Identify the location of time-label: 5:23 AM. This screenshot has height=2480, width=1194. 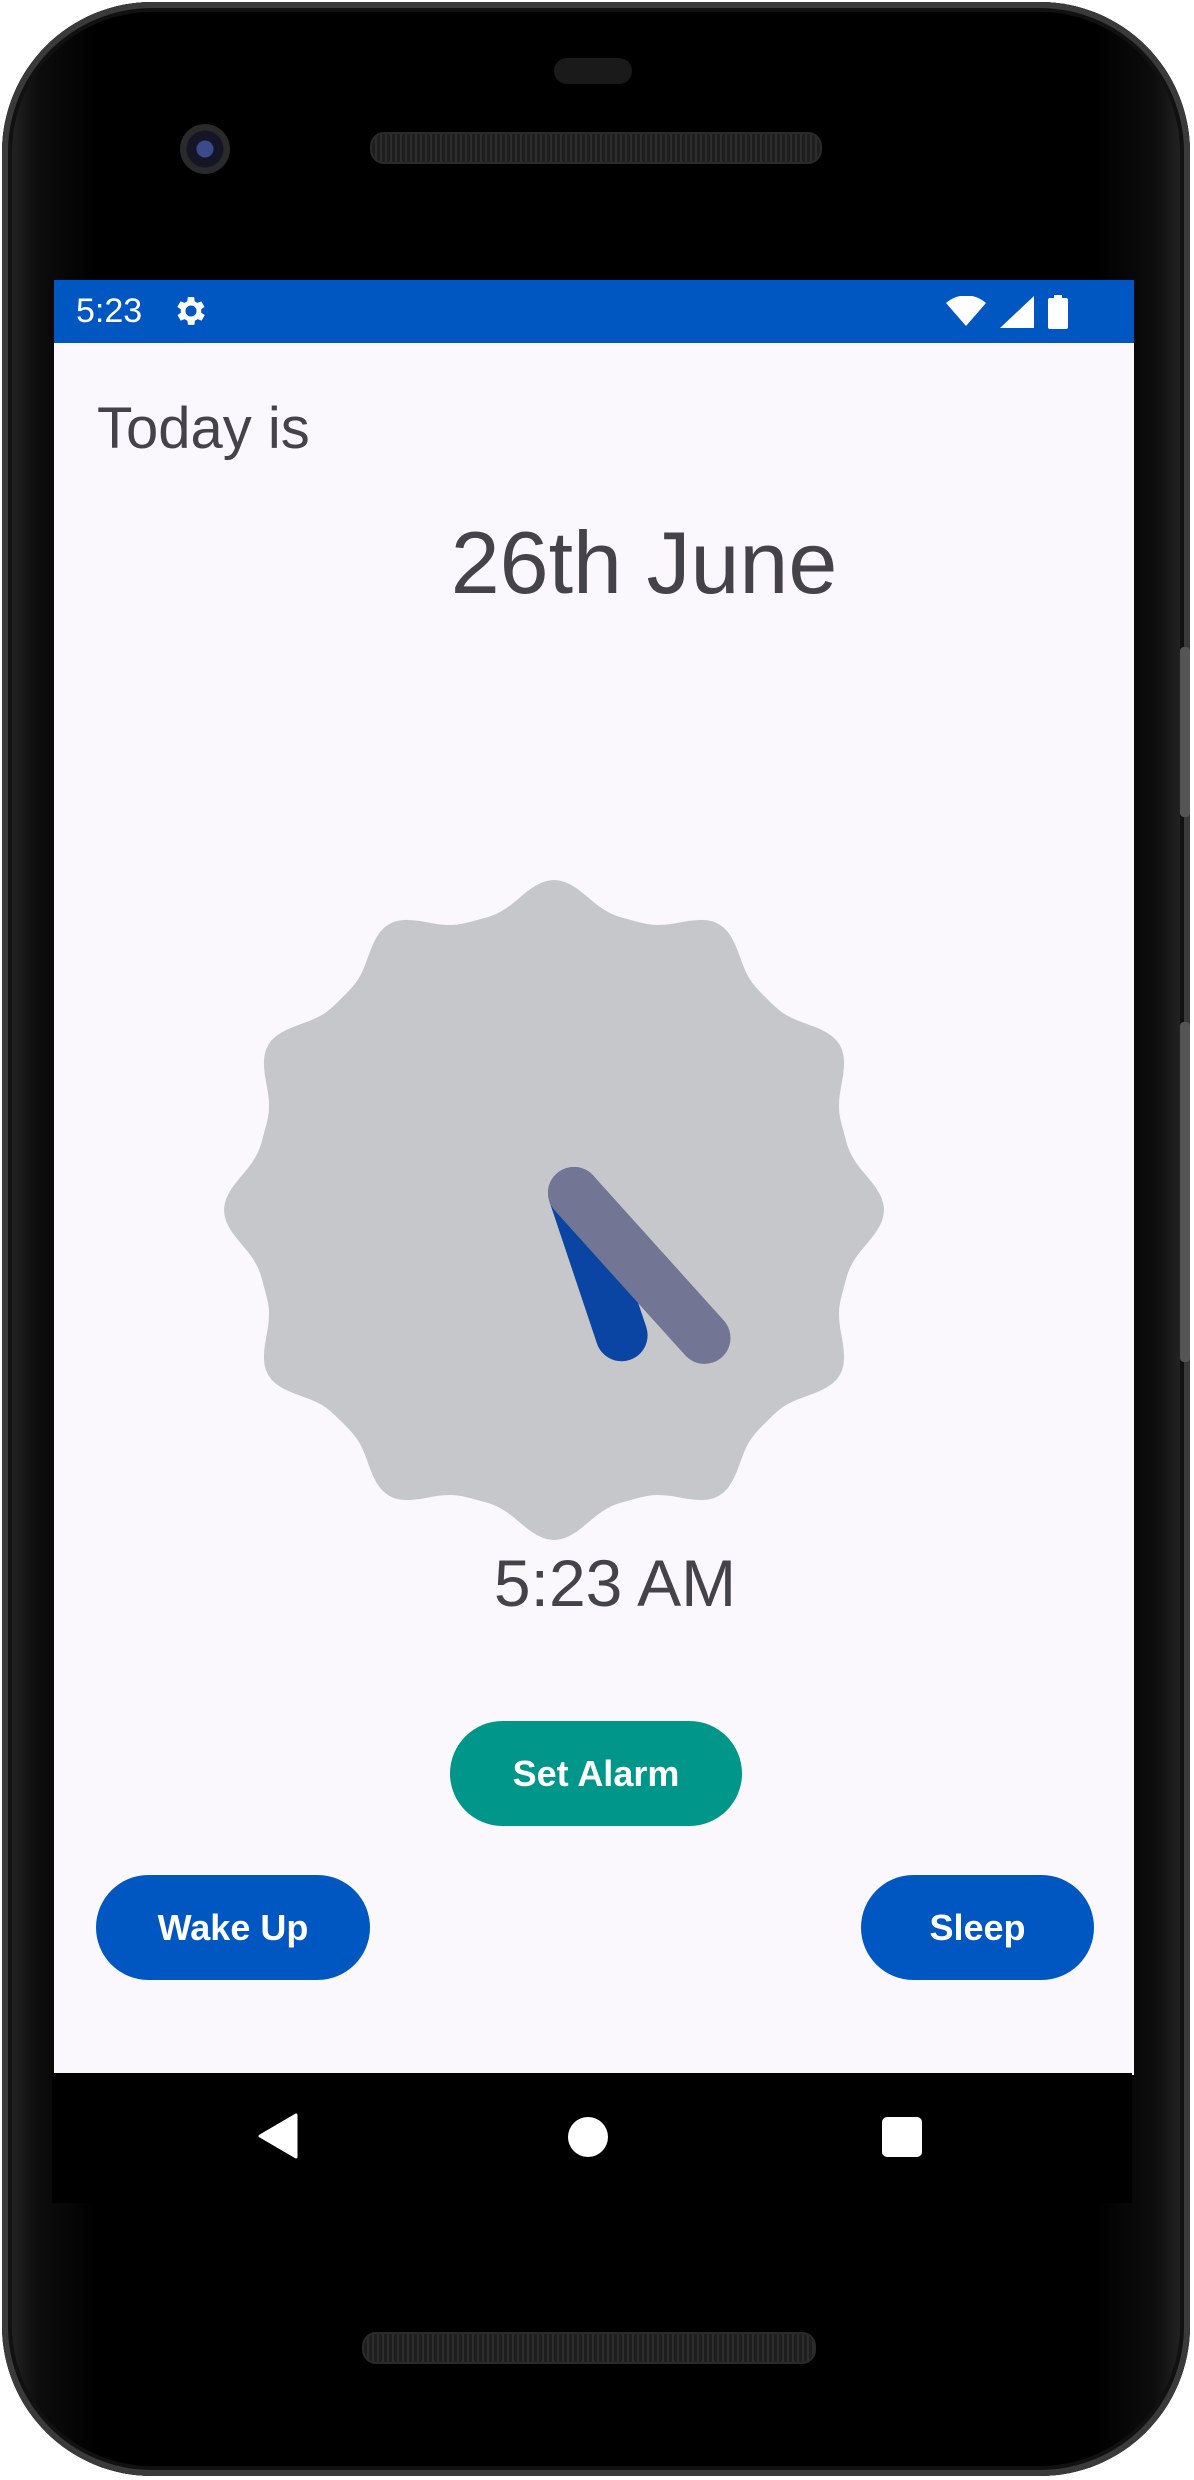
(615, 1583).